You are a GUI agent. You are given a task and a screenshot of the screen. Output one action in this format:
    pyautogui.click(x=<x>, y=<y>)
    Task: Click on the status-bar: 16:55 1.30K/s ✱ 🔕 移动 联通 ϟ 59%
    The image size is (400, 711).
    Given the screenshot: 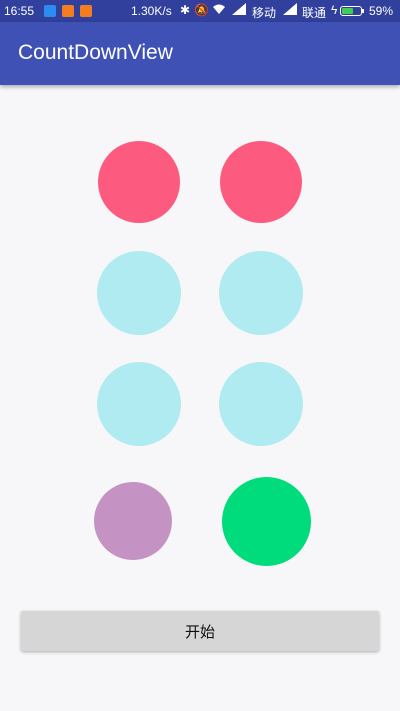 What is the action you would take?
    pyautogui.click(x=200, y=11)
    